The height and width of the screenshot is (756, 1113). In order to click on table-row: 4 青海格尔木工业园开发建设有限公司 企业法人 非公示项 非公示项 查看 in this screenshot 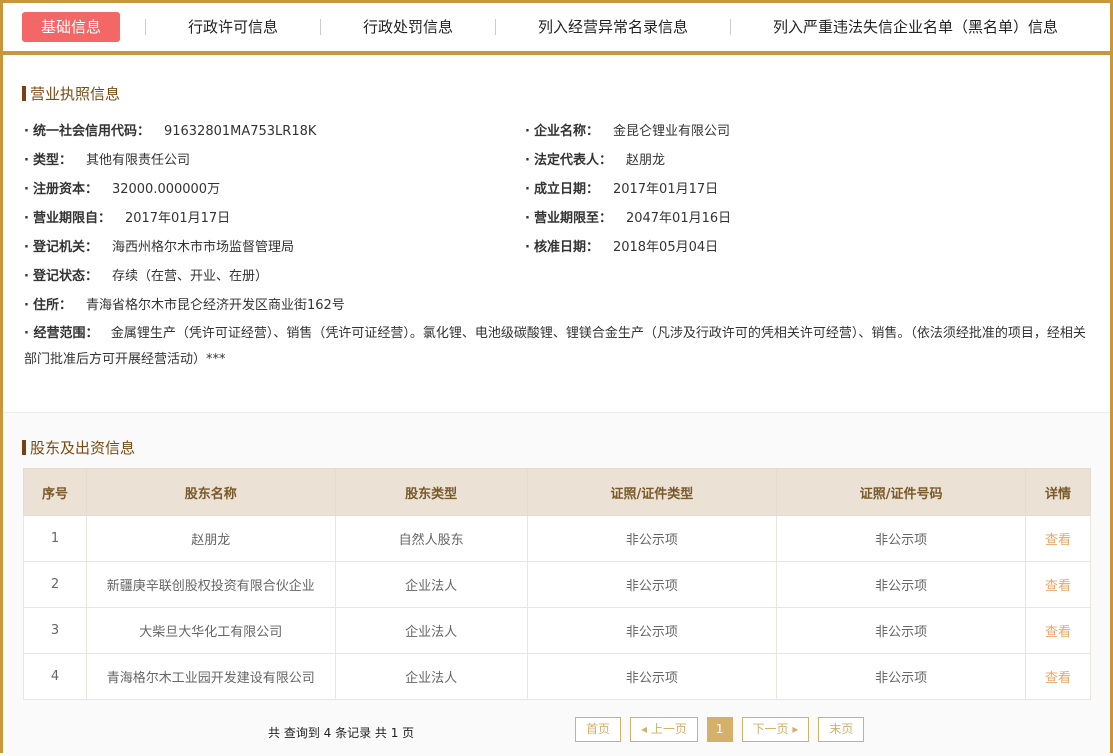, I will do `click(557, 676)`.